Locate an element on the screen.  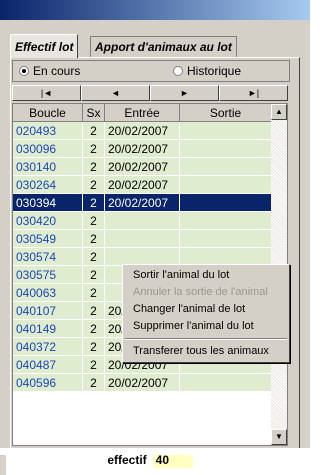
menu-item: Transferer tous les animaux is located at coordinates (206, 351).